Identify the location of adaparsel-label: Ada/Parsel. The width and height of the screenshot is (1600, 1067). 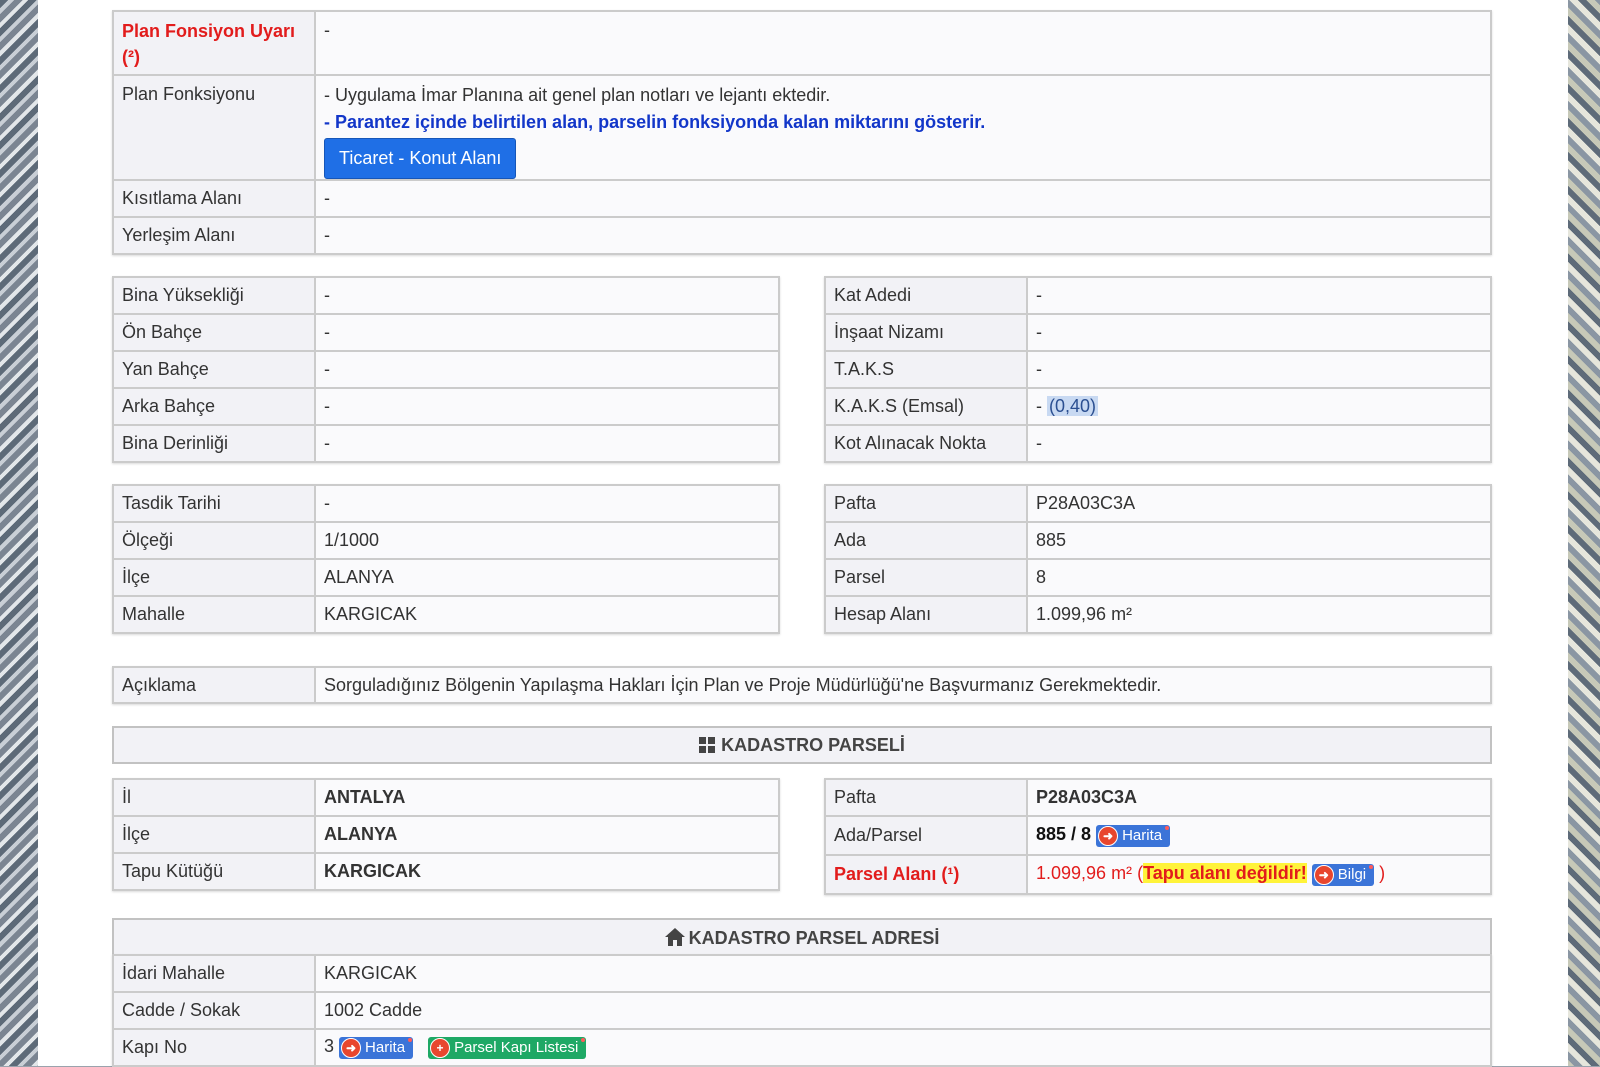
(926, 835).